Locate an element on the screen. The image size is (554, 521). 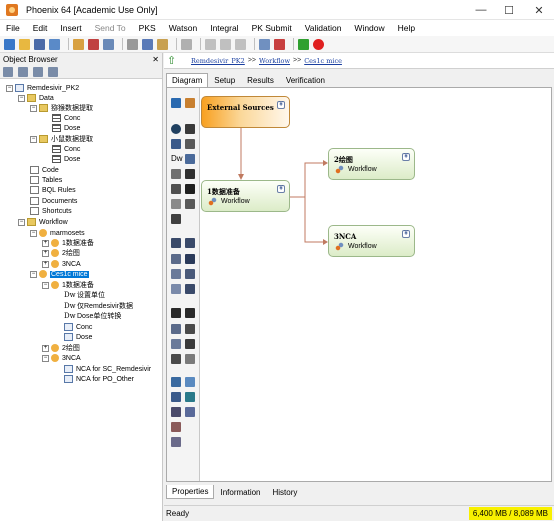
close-icon: ✕ is located at coordinates (155, 59).